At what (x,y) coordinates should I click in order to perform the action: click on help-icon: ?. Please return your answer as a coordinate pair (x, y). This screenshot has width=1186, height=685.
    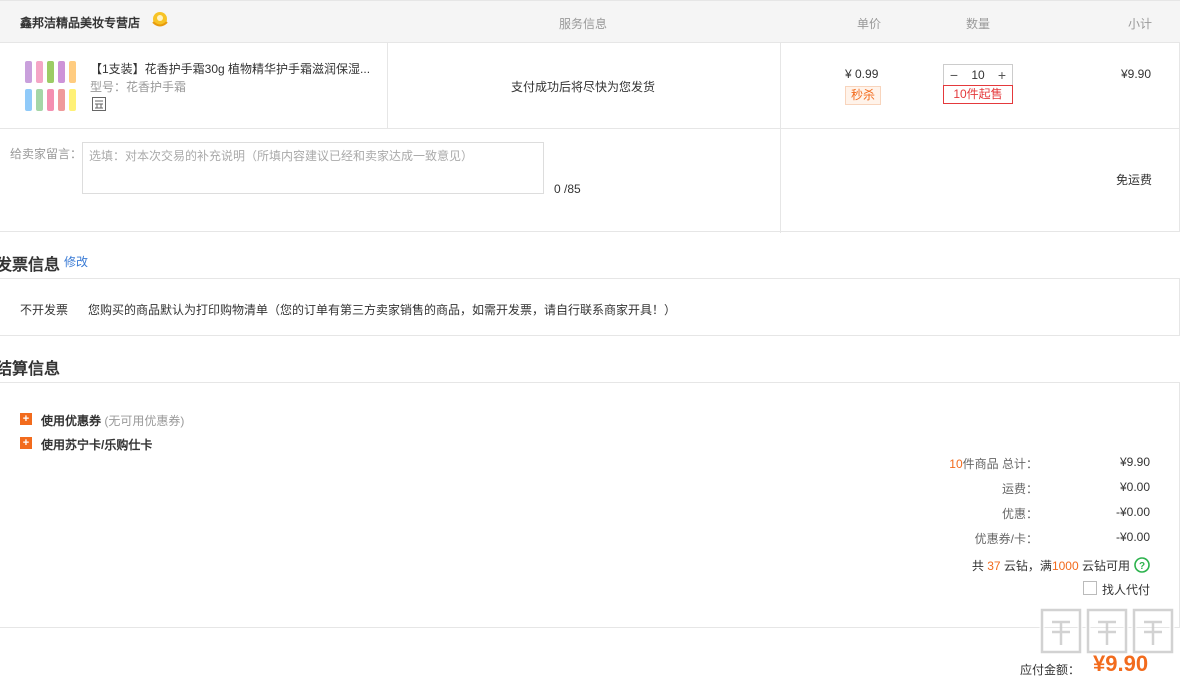
    Looking at the image, I should click on (1142, 565).